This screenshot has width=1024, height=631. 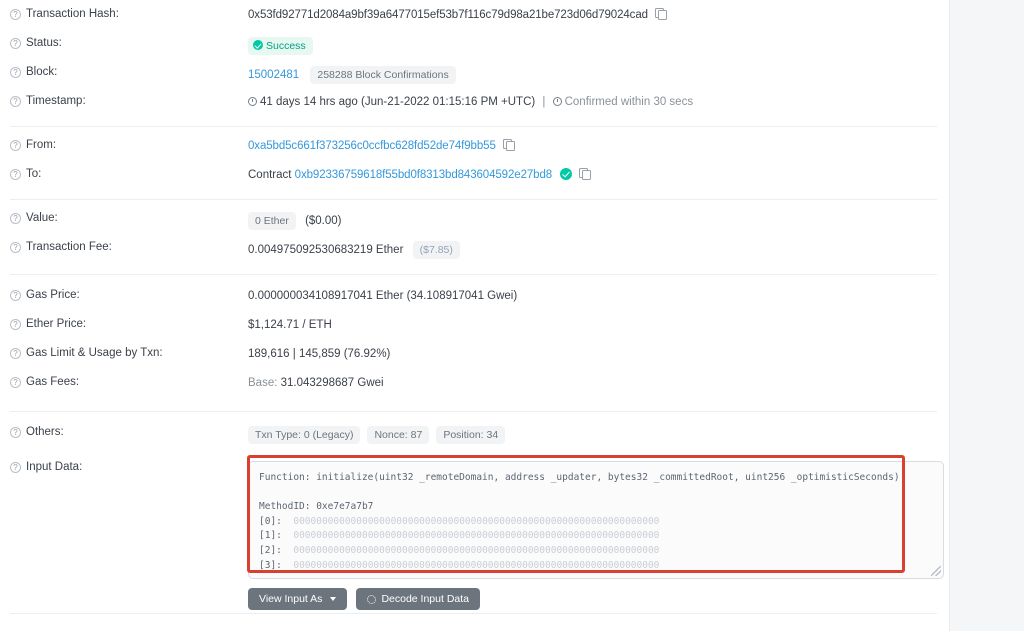 What do you see at coordinates (436, 250) in the screenshot?
I see `fee-usd-badge: ($7.85)` at bounding box center [436, 250].